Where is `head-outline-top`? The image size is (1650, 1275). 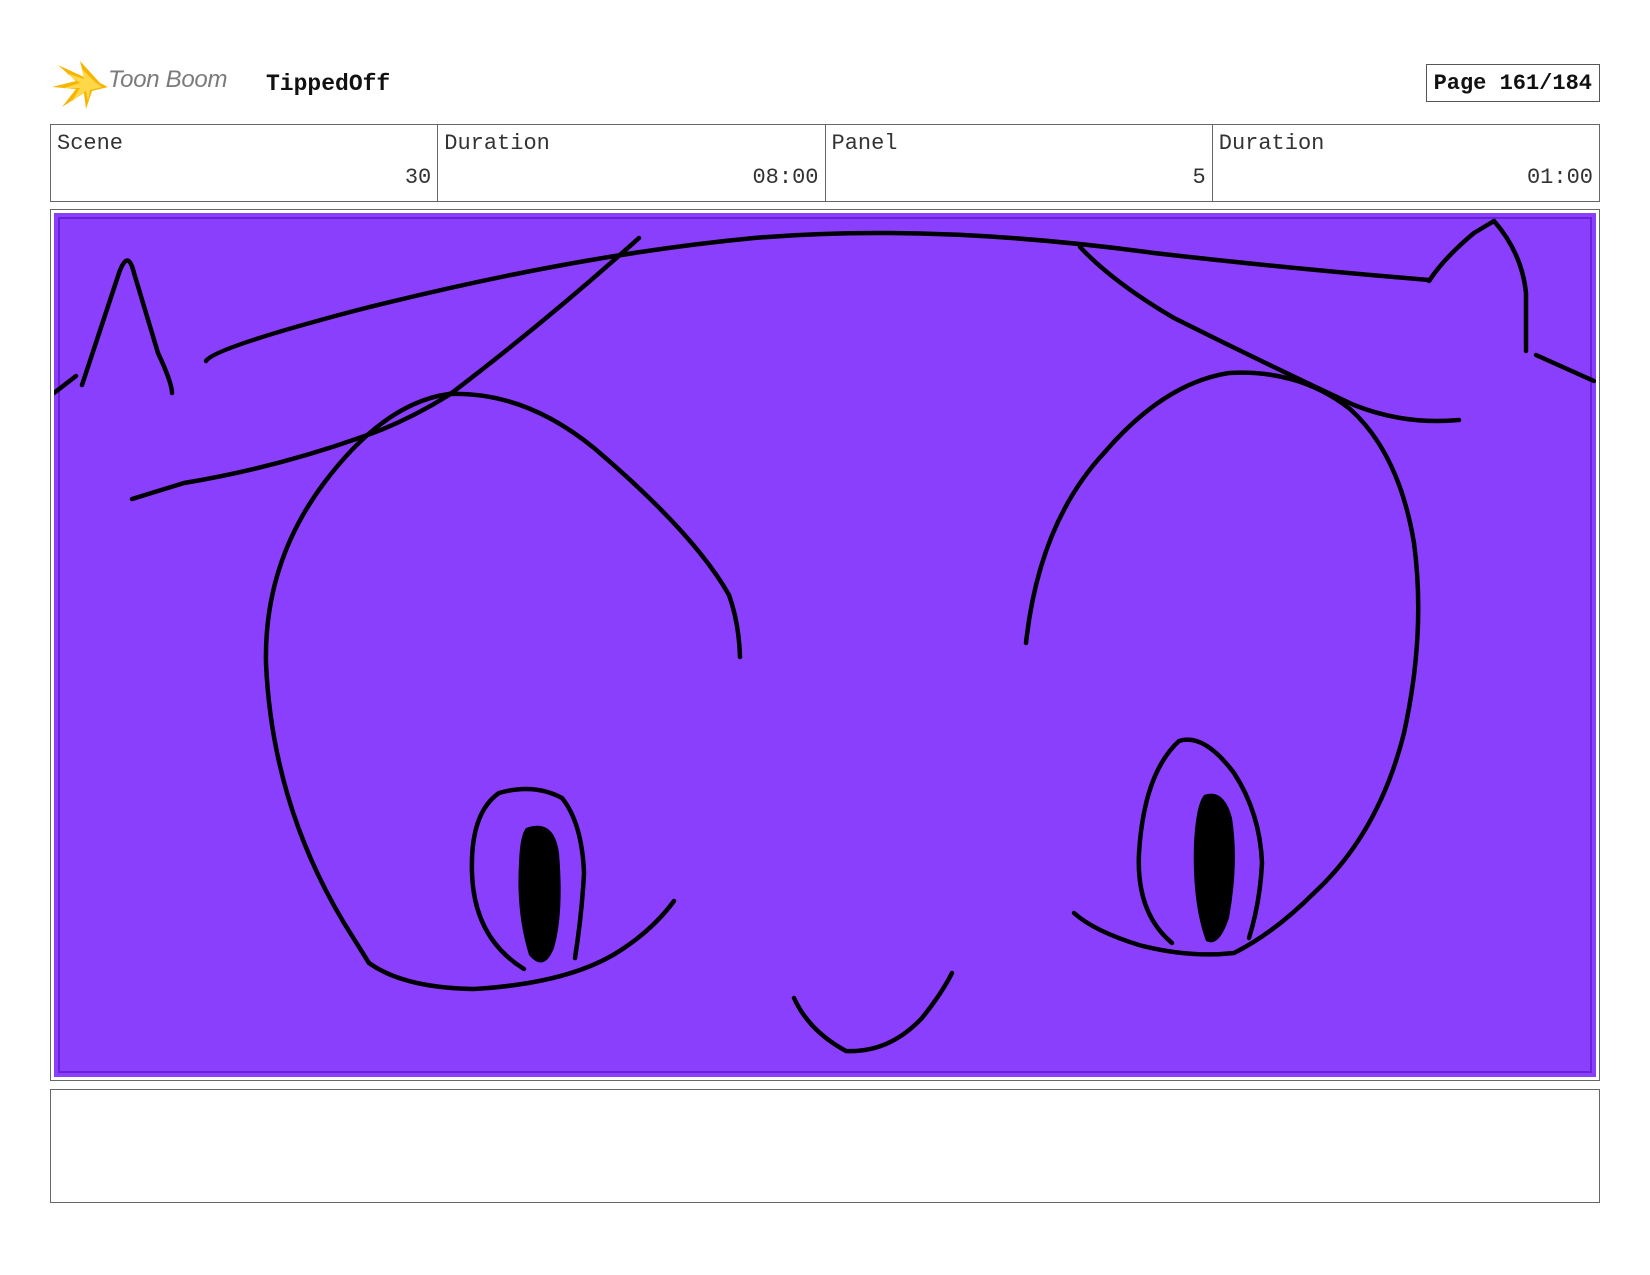
head-outline-top is located at coordinates (817, 297).